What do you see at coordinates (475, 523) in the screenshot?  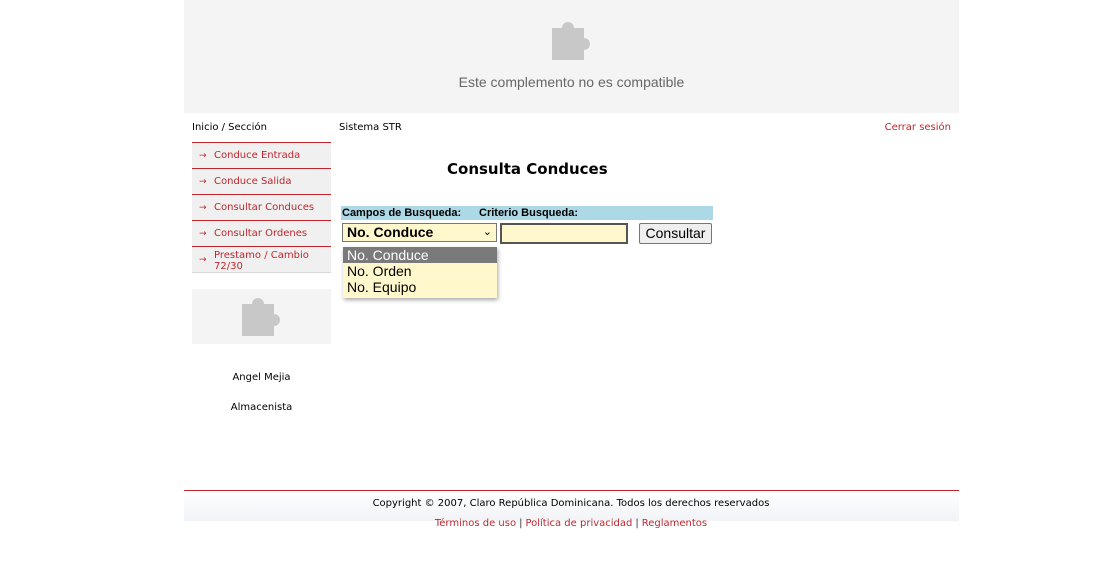 I see `terms-link: Términos de uso` at bounding box center [475, 523].